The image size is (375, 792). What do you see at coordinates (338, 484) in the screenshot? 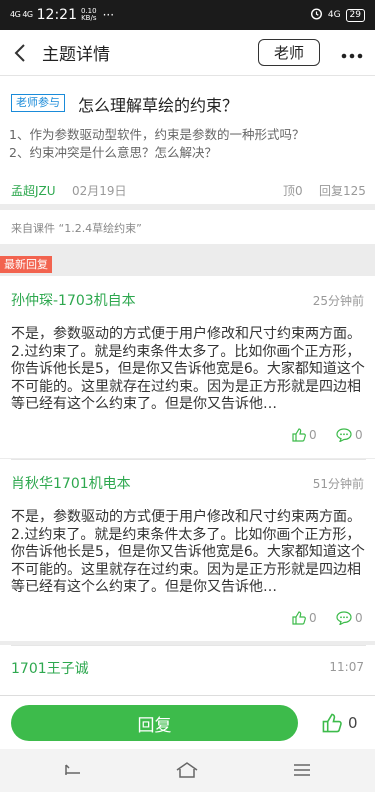
I see `reply-time: 51分钟前` at bounding box center [338, 484].